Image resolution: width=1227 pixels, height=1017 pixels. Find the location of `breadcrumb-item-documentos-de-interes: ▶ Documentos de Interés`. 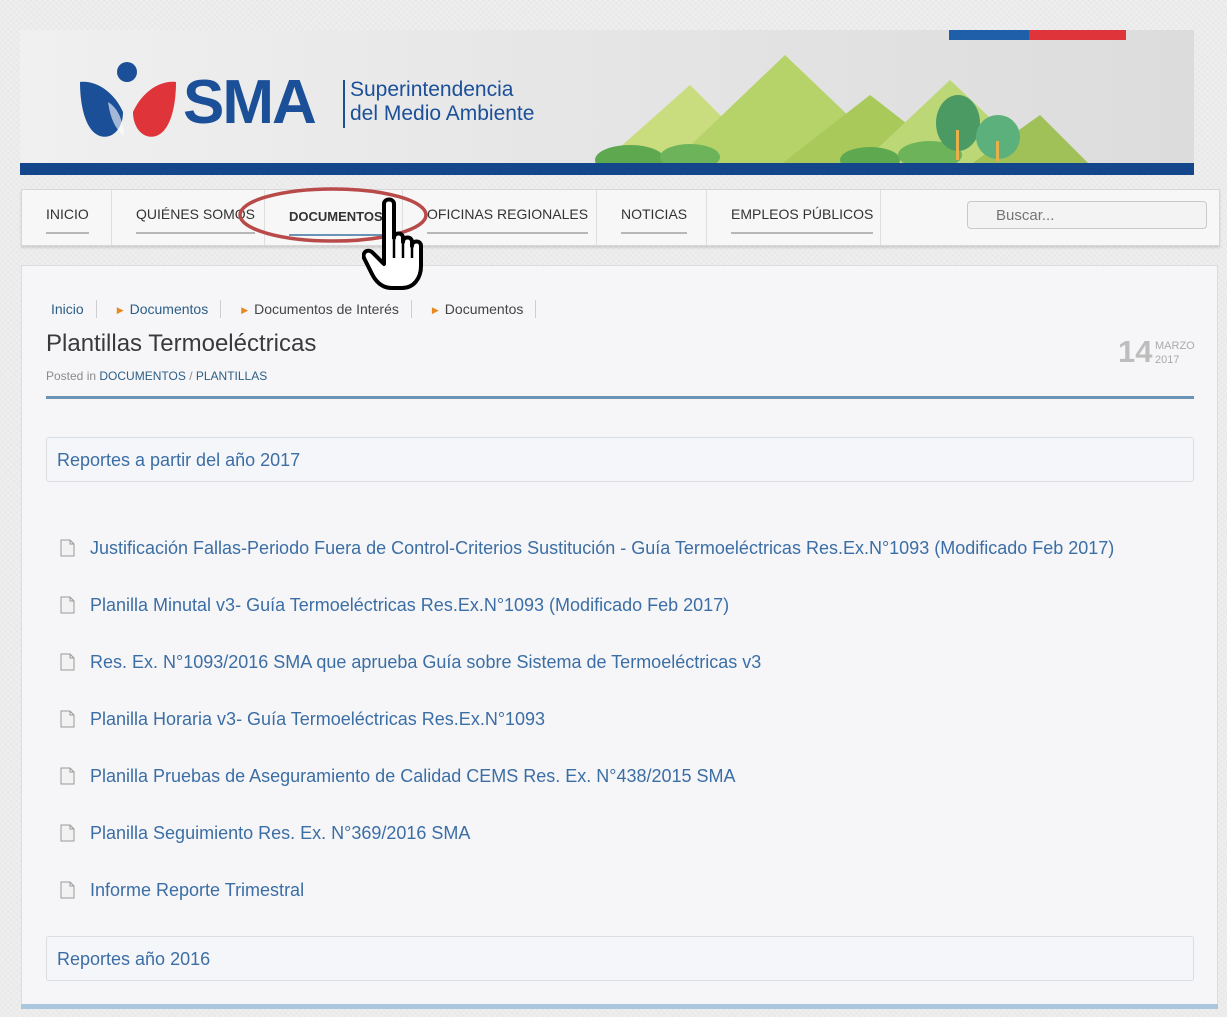

breadcrumb-item-documentos-de-interes: ▶ Documentos de Interés is located at coordinates (326, 309).